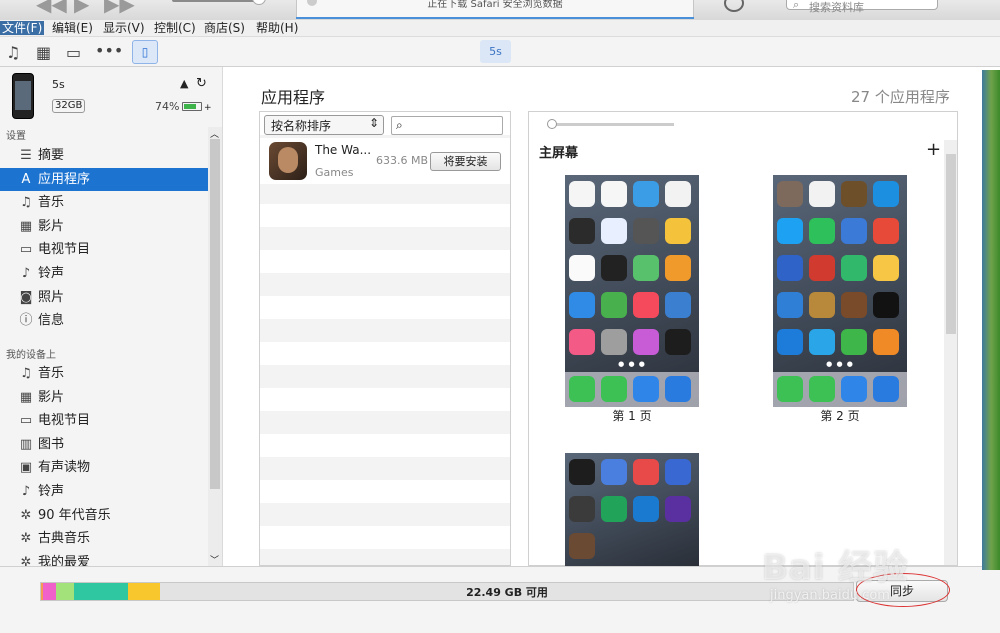 This screenshot has height=633, width=1000. What do you see at coordinates (81, 8) in the screenshot?
I see `play-icon: ▶` at bounding box center [81, 8].